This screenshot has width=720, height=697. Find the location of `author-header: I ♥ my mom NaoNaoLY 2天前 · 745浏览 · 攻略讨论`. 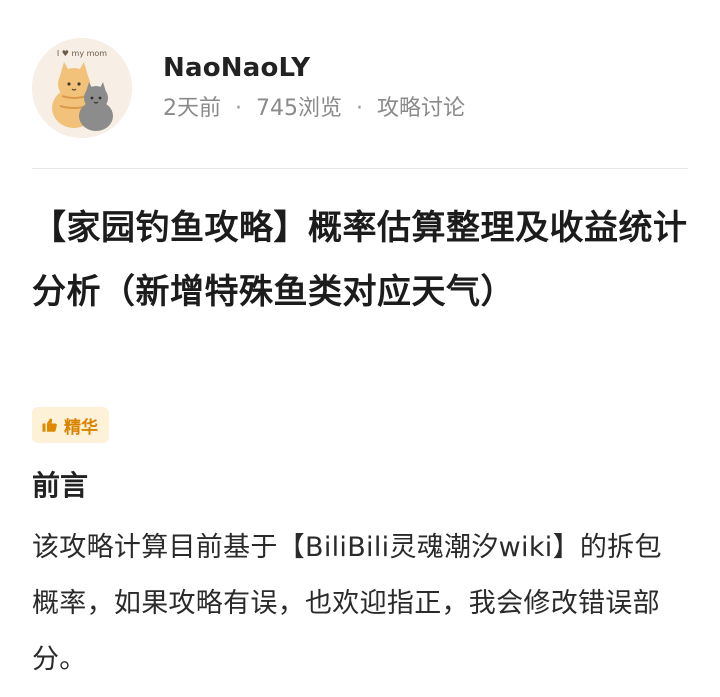

author-header: I ♥ my mom NaoNaoLY 2天前 · 745浏览 · 攻略讨论 is located at coordinates (360, 88).